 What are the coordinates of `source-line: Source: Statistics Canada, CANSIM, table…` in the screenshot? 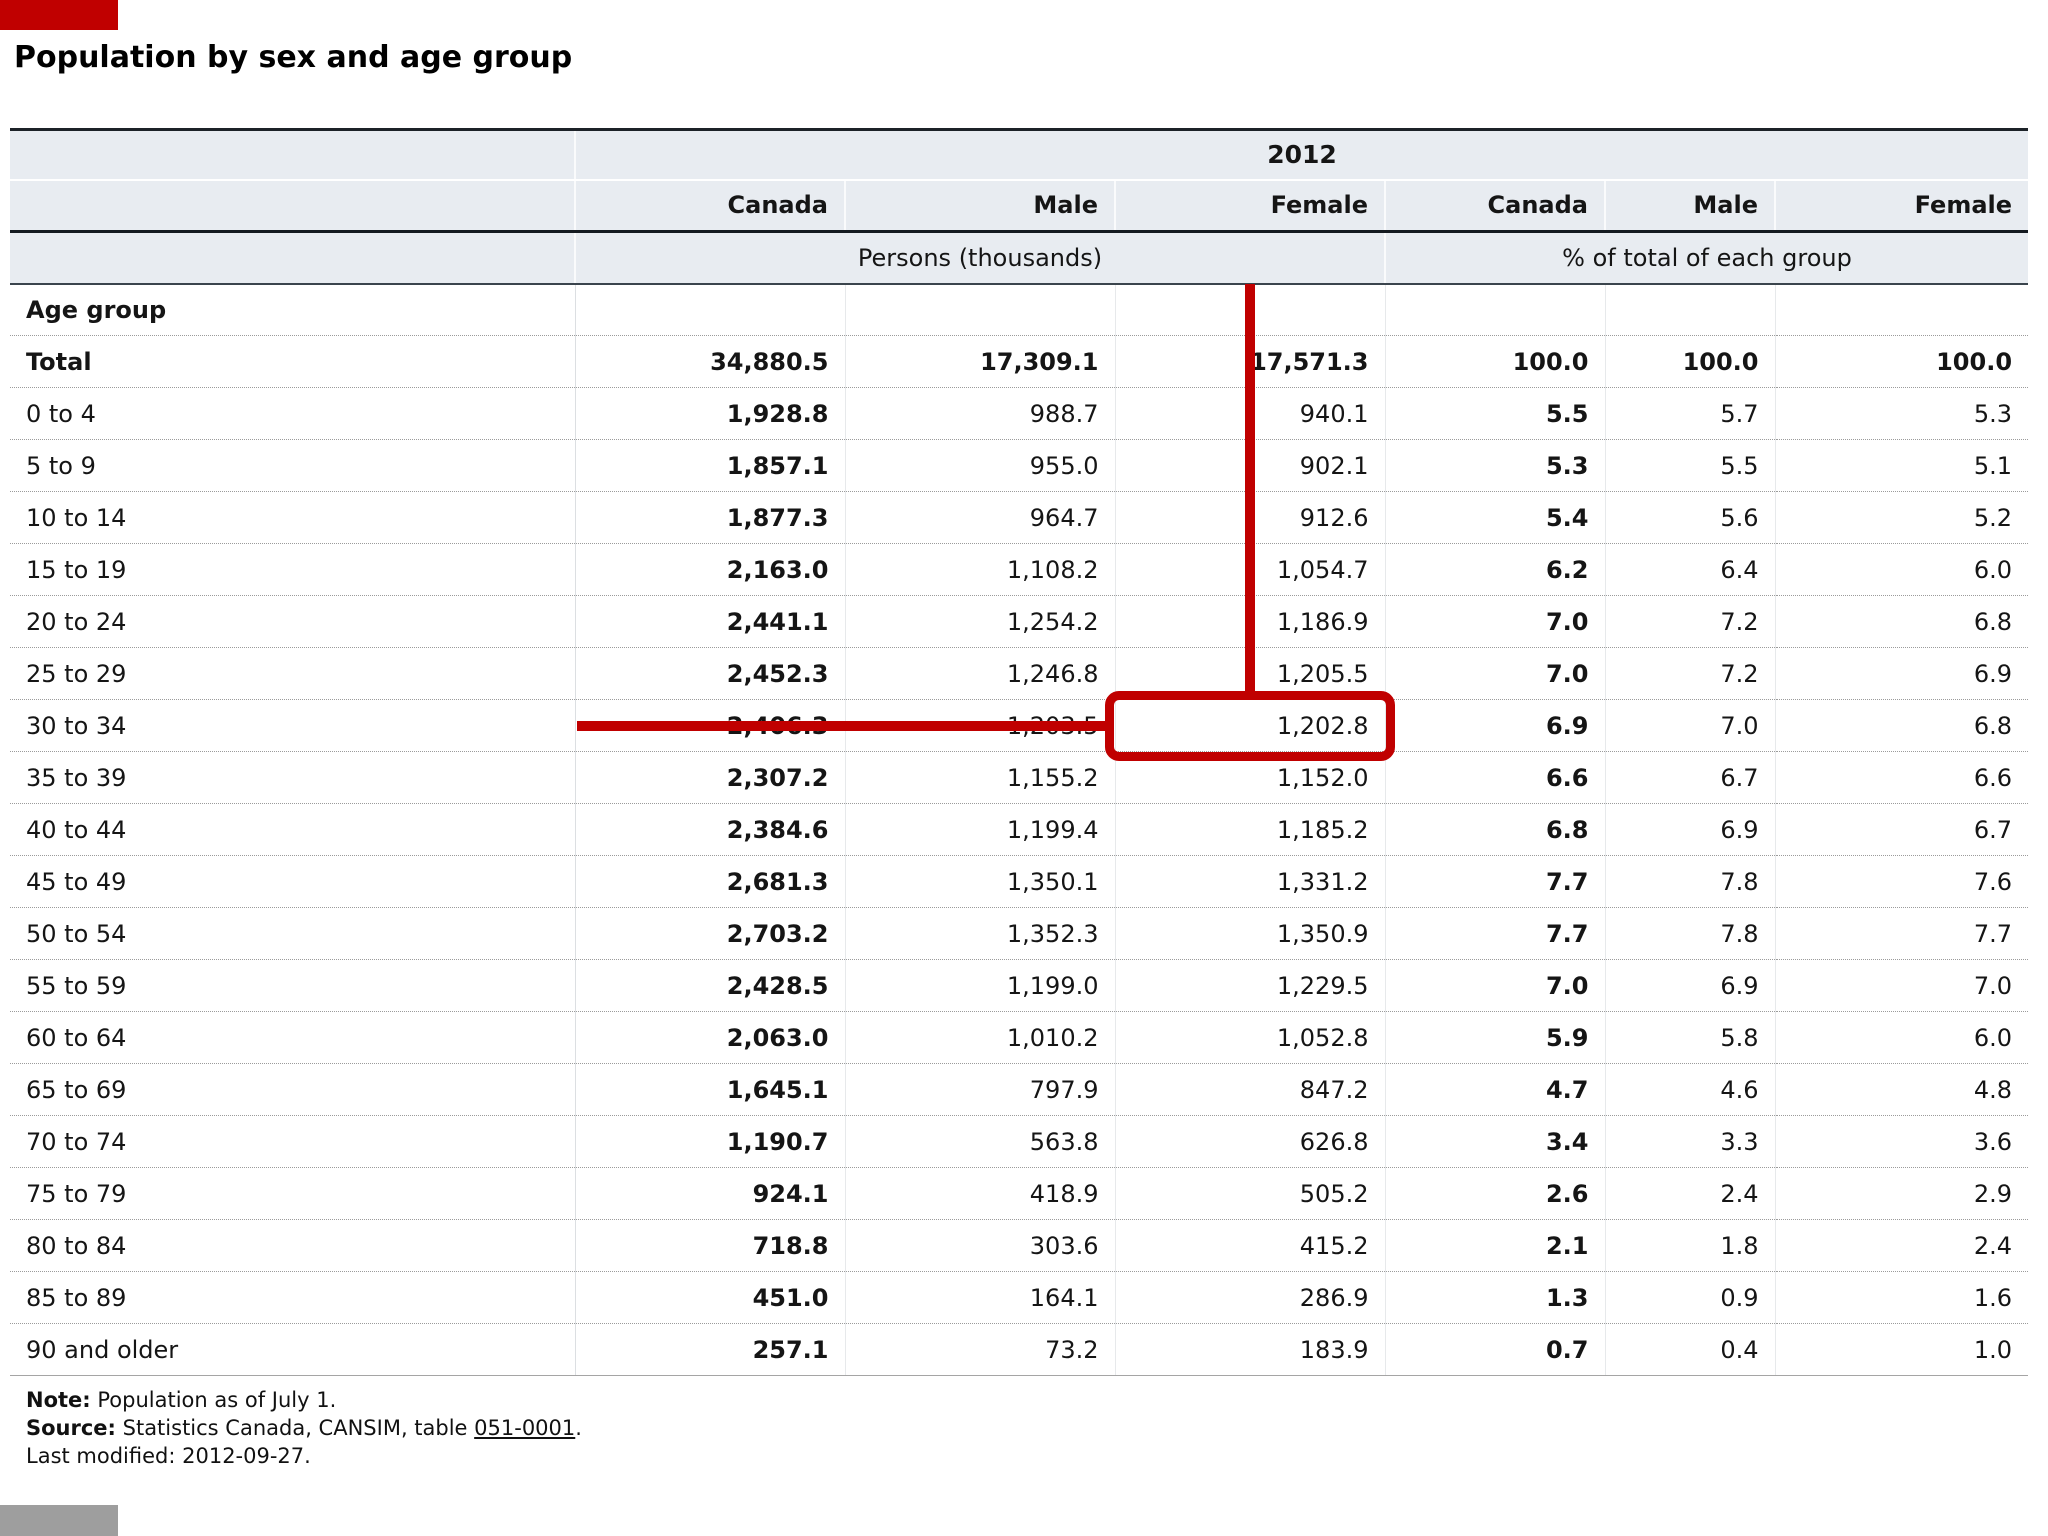 It's located at (304, 1428).